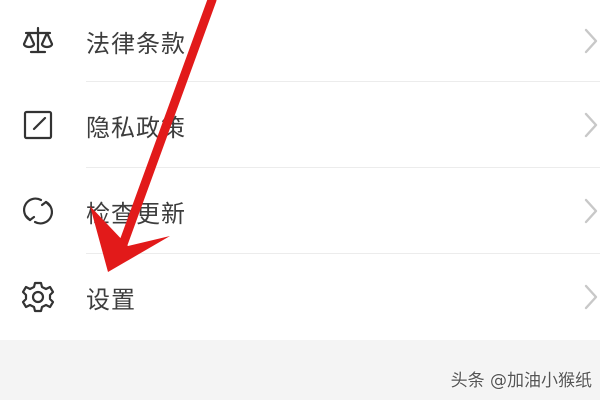 Image resolution: width=600 pixels, height=400 pixels. What do you see at coordinates (136, 43) in the screenshot?
I see `menu-item-label: 法律条款` at bounding box center [136, 43].